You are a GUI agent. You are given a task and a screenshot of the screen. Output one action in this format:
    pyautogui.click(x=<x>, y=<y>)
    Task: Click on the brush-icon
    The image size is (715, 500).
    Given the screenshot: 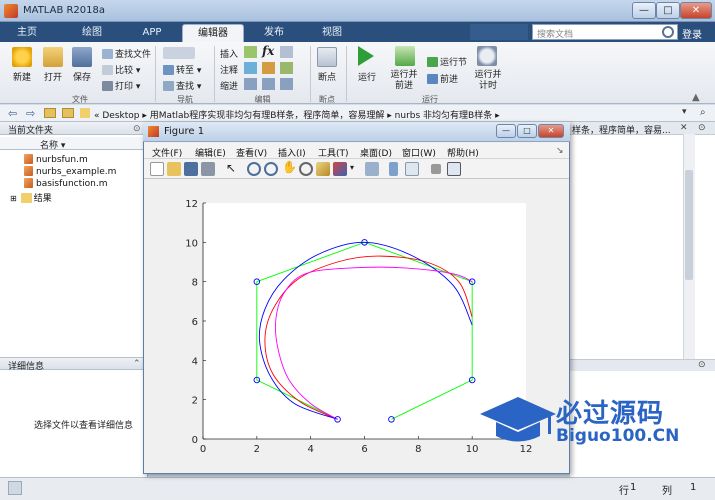 What is the action you would take?
    pyautogui.click(x=340, y=169)
    